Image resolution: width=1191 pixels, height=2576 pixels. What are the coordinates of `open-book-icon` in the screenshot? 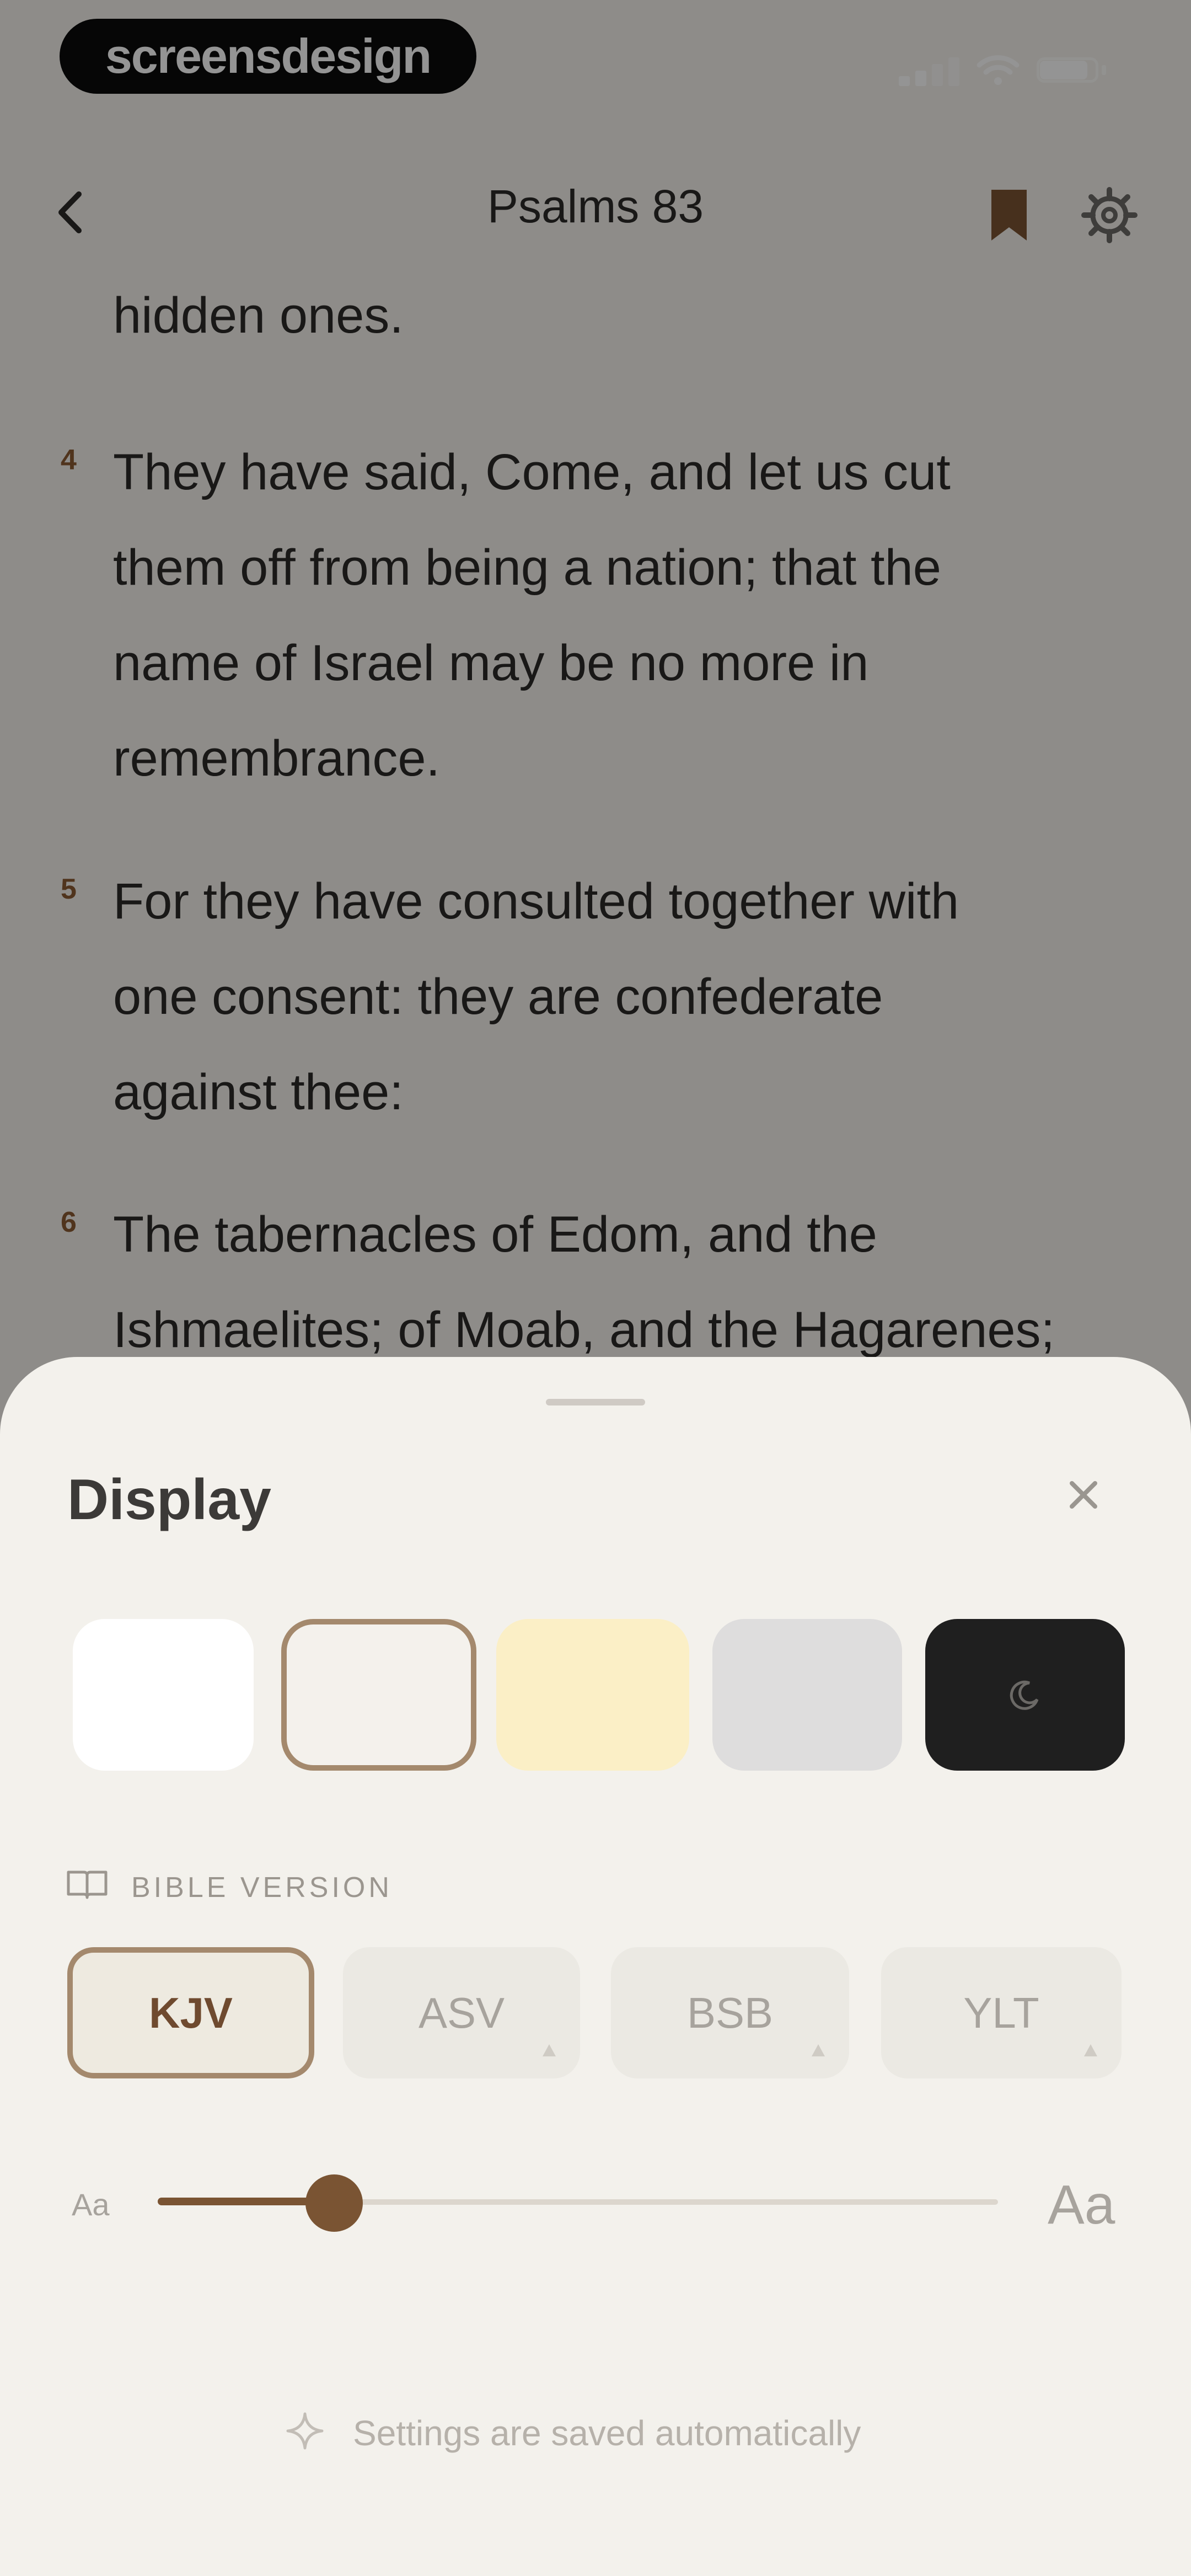 It's located at (87, 1884).